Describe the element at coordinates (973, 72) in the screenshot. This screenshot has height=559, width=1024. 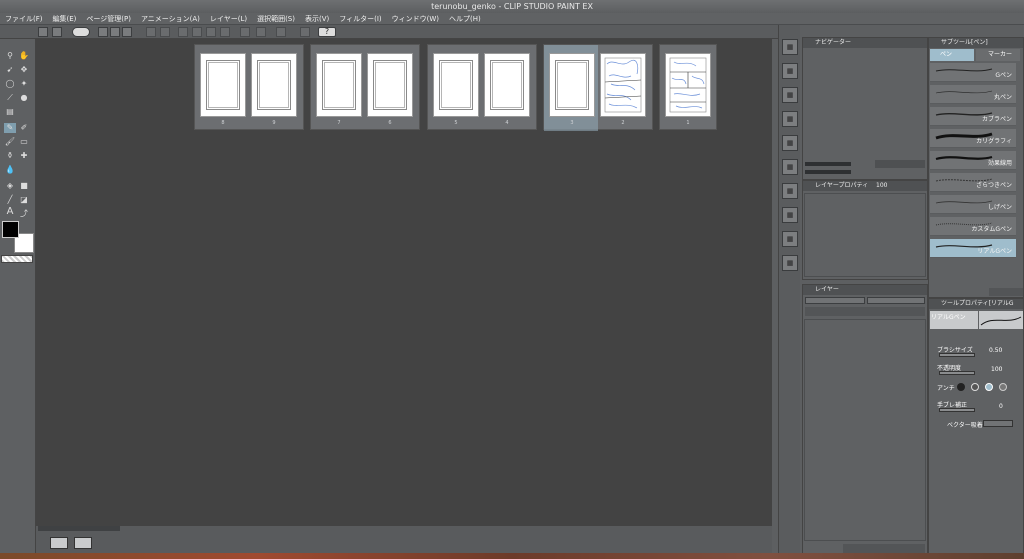
I see `brush-row: Gペン` at that location.